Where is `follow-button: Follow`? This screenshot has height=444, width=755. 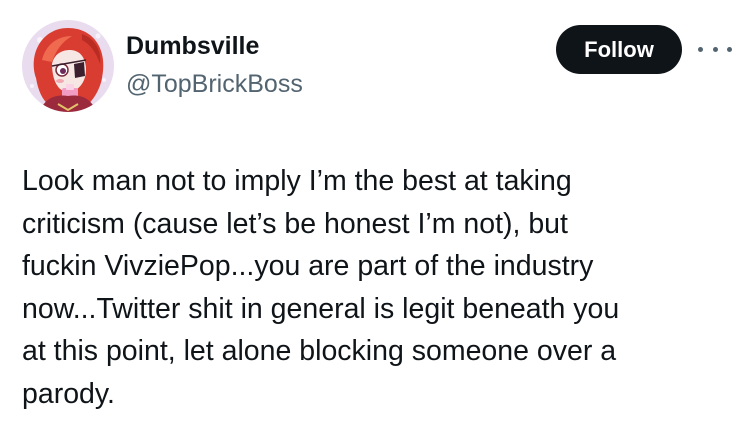 follow-button: Follow is located at coordinates (619, 49).